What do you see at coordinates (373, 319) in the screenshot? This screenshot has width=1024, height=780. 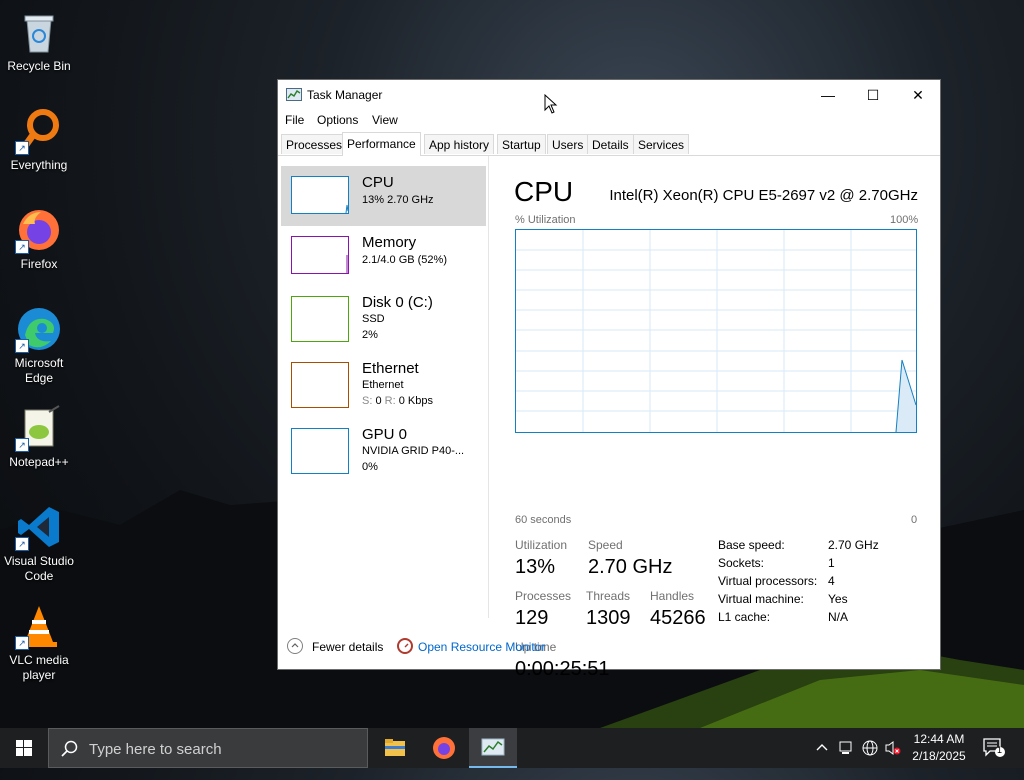 I see `resource-detail: SSD` at bounding box center [373, 319].